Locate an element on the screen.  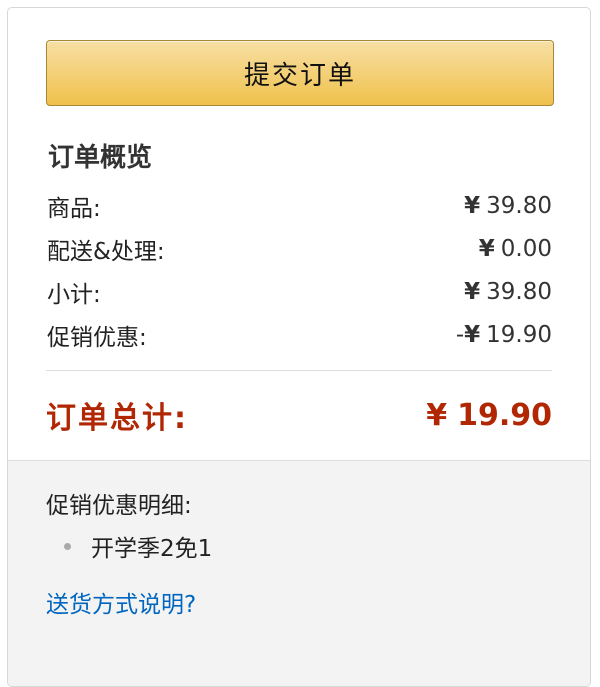
summary-row-value: -¥ 19.90 is located at coordinates (504, 335).